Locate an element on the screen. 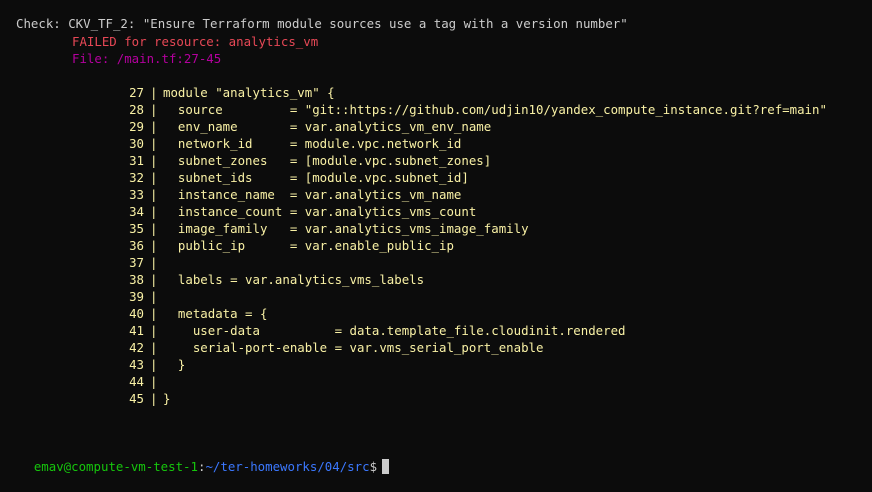 This screenshot has width=872, height=492. line-number: 33 is located at coordinates (136, 194).